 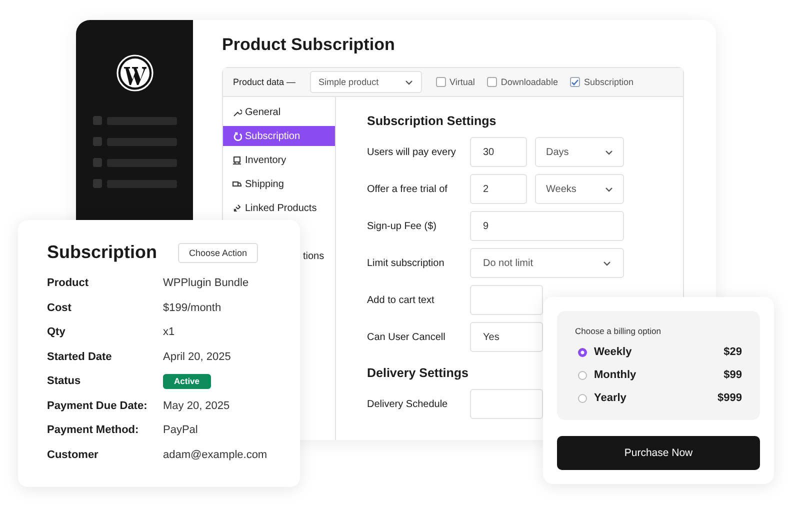 What do you see at coordinates (498, 152) in the screenshot?
I see `input-field: 30` at bounding box center [498, 152].